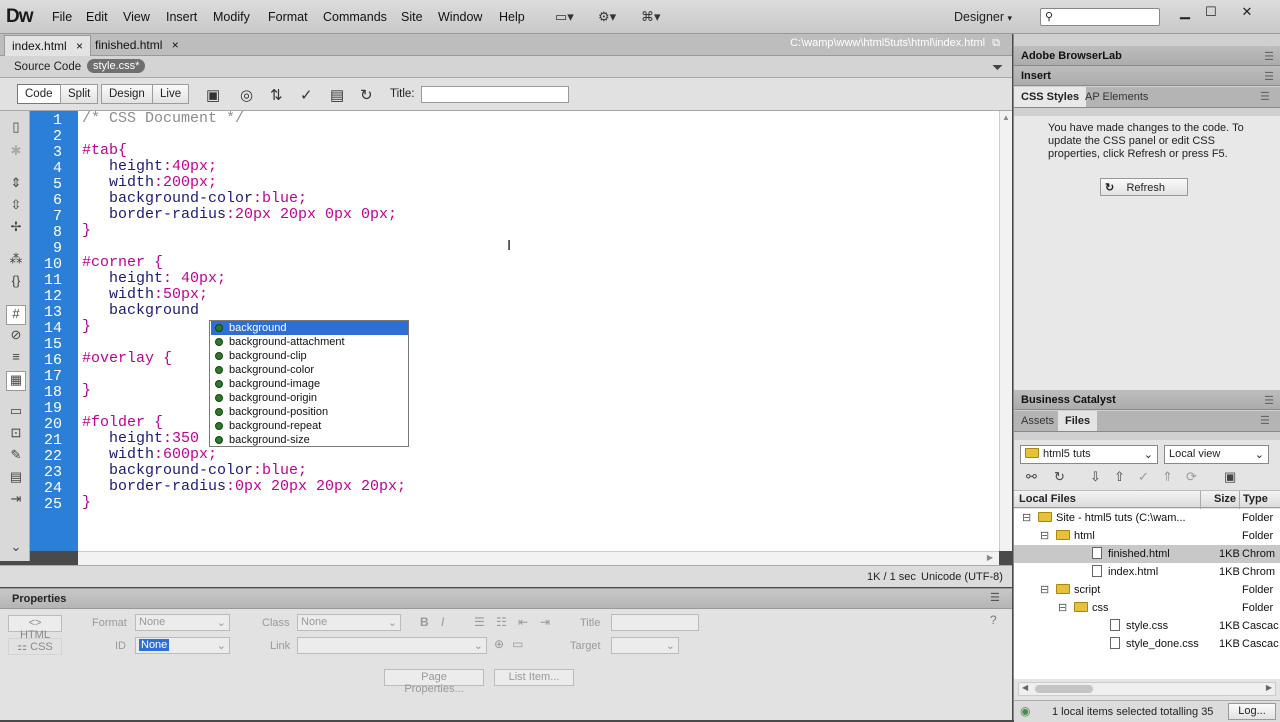 The width and height of the screenshot is (1280, 722). Describe the element at coordinates (1147, 400) in the screenshot. I see `business-catalyst-header: Business Catalyst ☰` at that location.